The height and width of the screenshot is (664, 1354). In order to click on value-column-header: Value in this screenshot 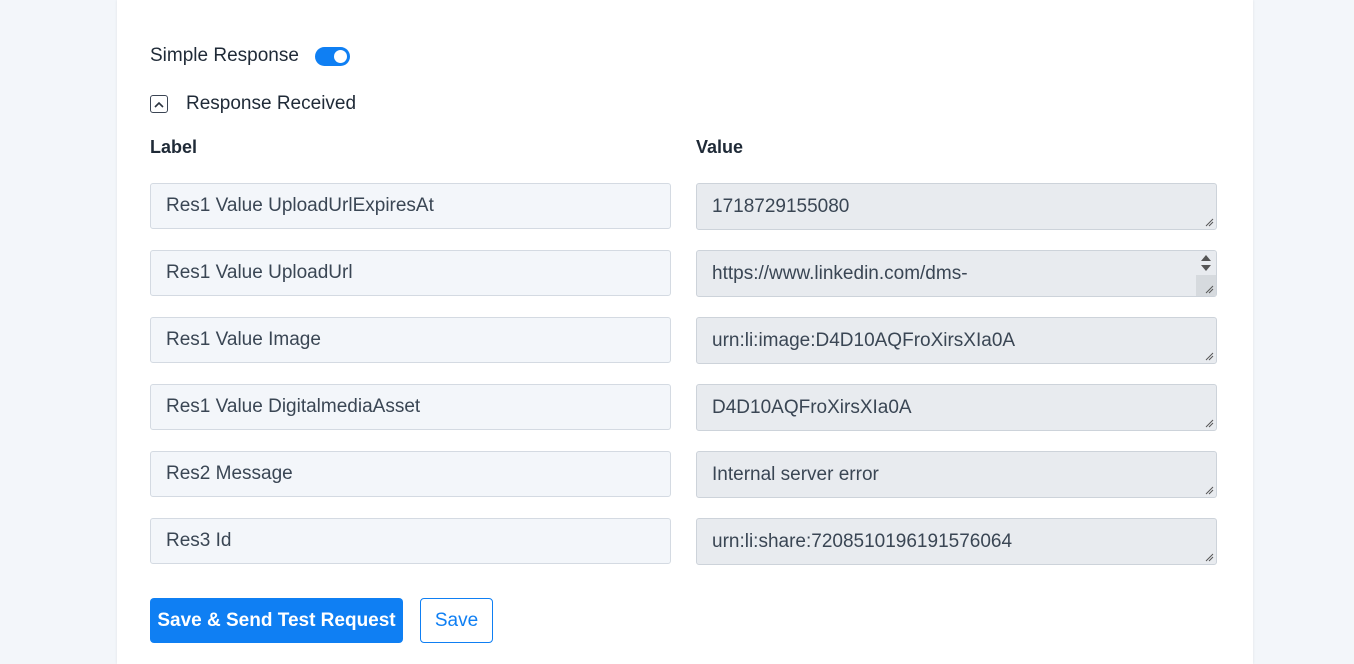, I will do `click(720, 147)`.